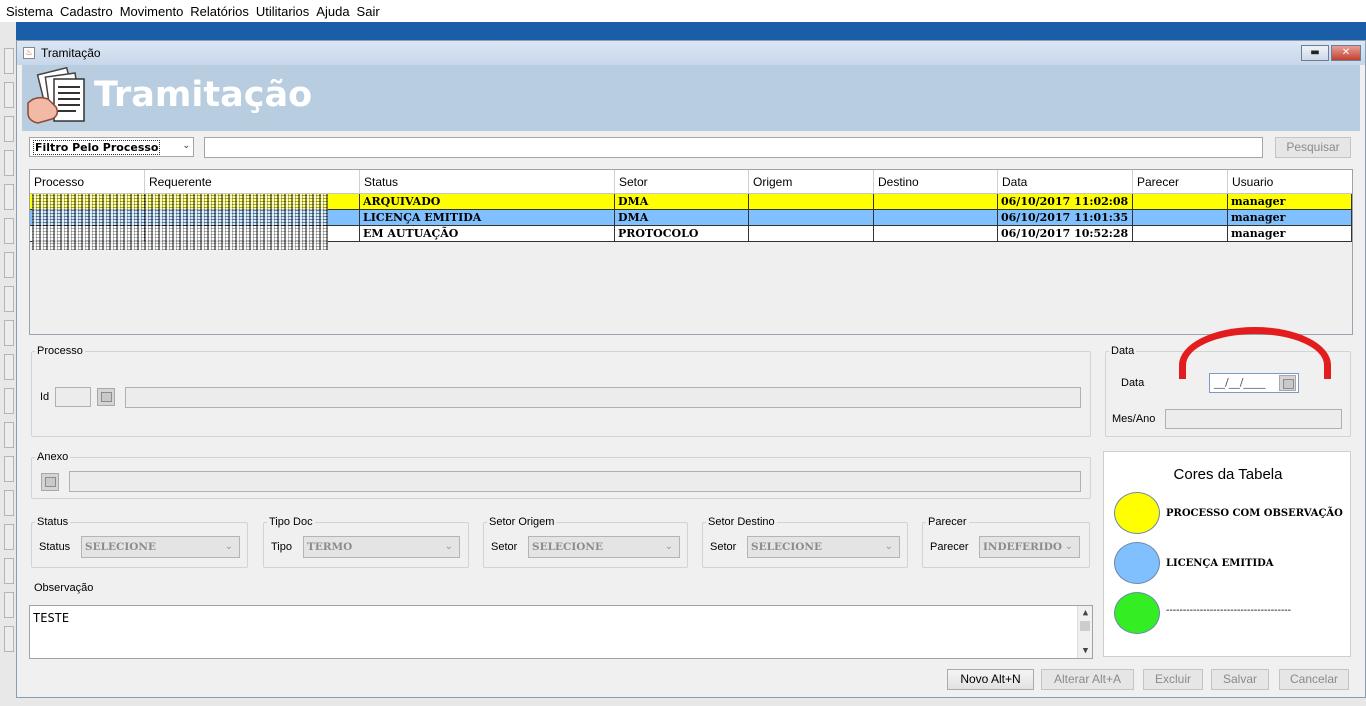 The image size is (1366, 706). What do you see at coordinates (682, 202) in the screenshot?
I see `cell-setor: DMA` at bounding box center [682, 202].